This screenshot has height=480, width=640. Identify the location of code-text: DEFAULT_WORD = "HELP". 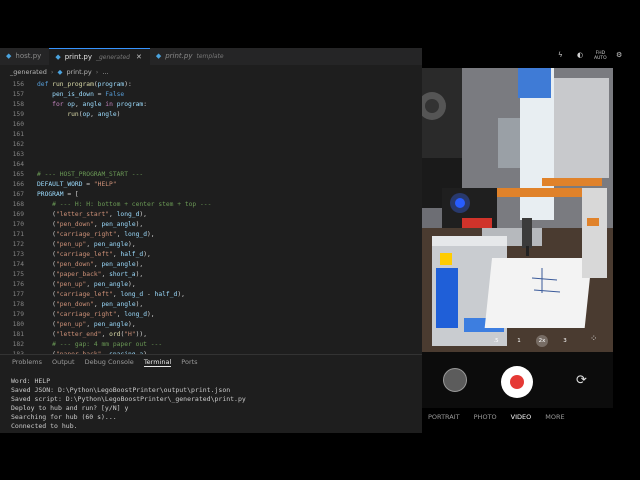
(77, 184).